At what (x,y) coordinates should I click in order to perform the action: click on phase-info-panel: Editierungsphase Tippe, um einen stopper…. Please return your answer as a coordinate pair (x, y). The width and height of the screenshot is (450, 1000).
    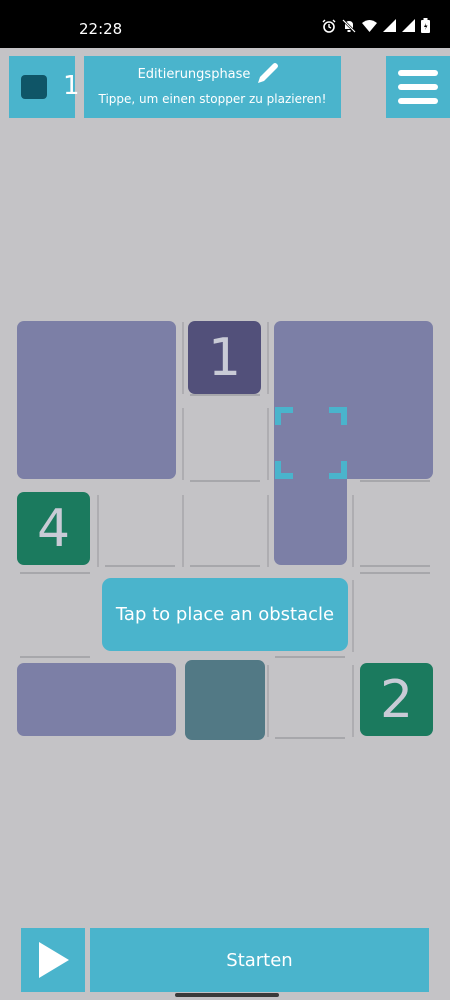
    Looking at the image, I should click on (212, 87).